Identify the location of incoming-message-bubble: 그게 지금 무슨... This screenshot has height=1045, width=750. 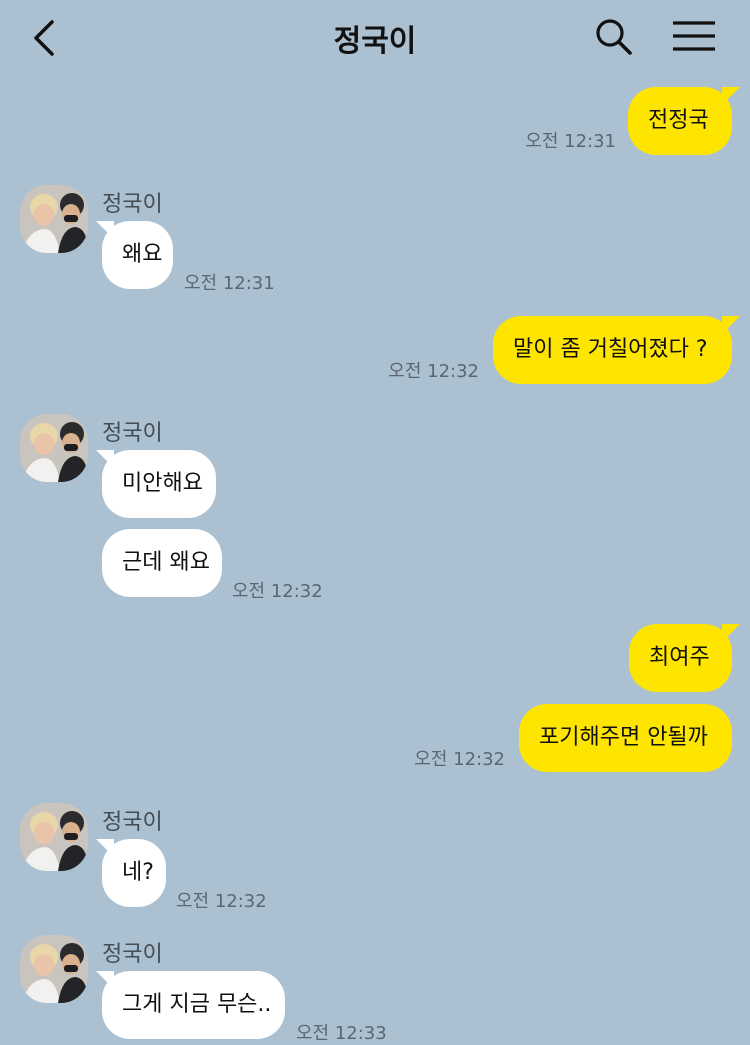
(193, 1005).